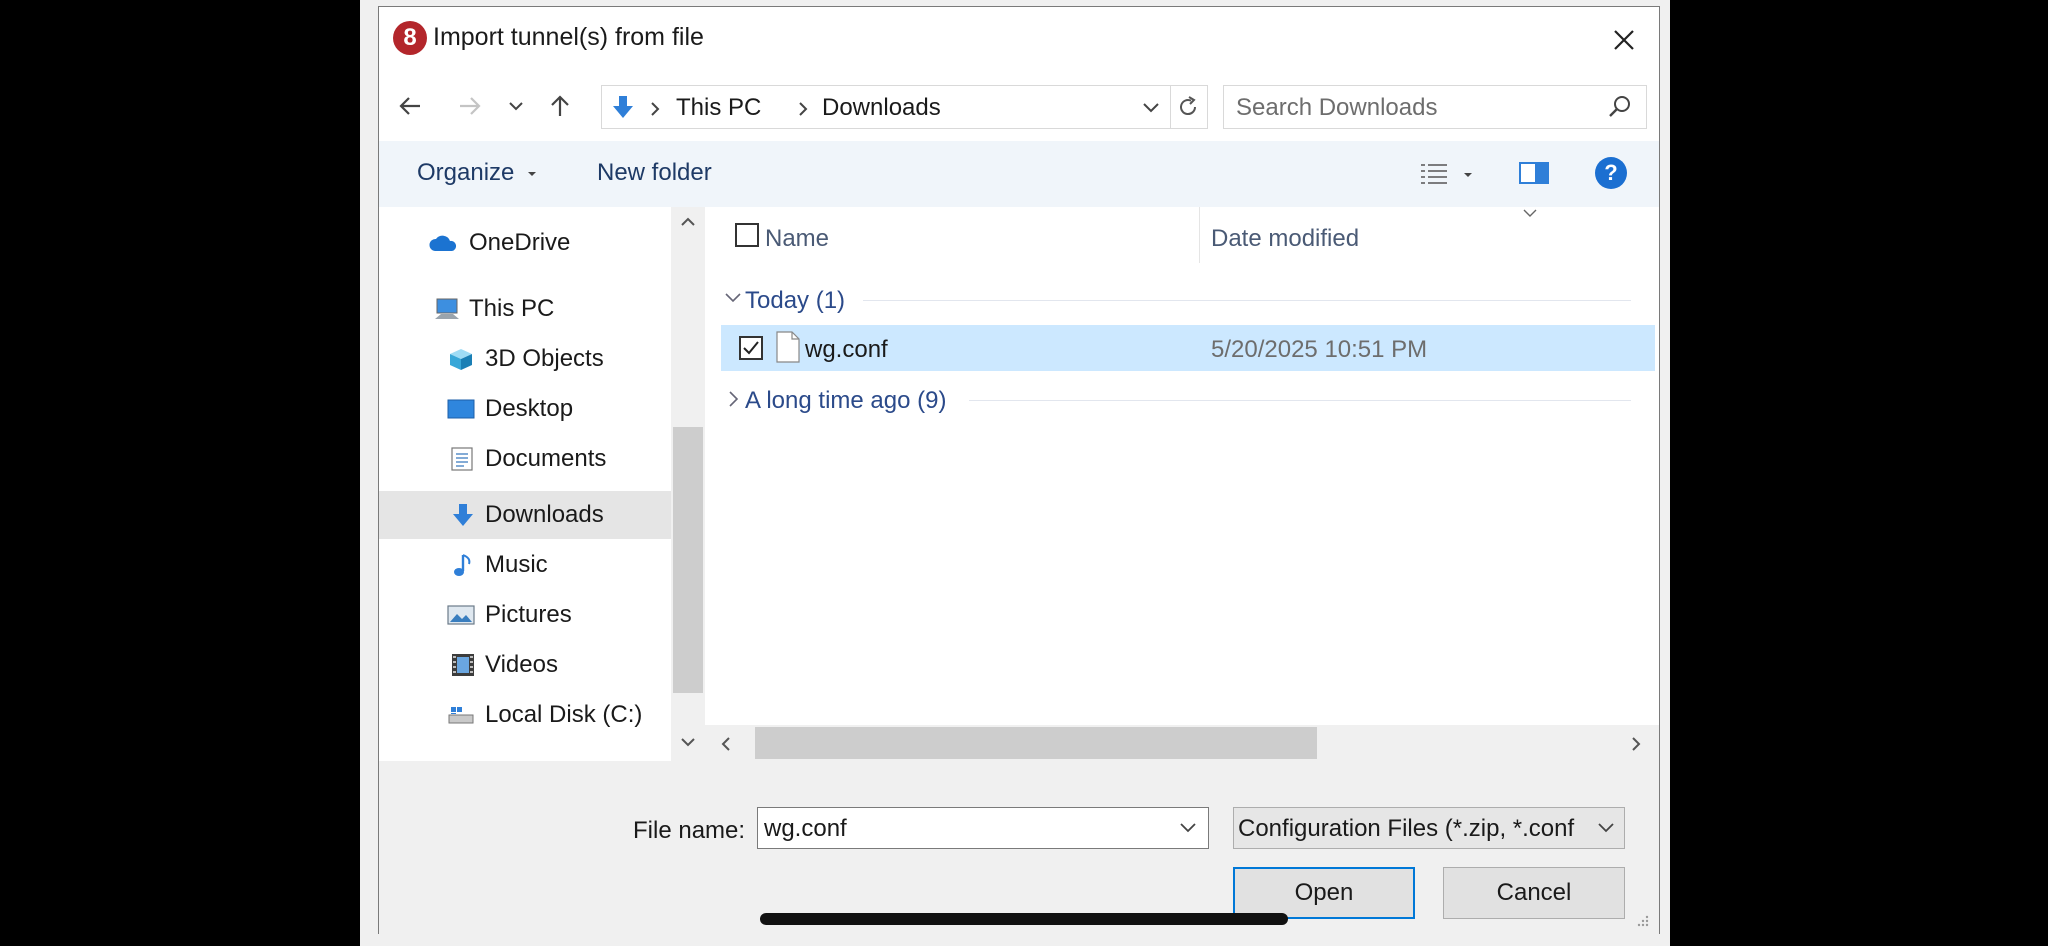 The height and width of the screenshot is (946, 2048). What do you see at coordinates (688, 742) in the screenshot?
I see `scroll-down-icon` at bounding box center [688, 742].